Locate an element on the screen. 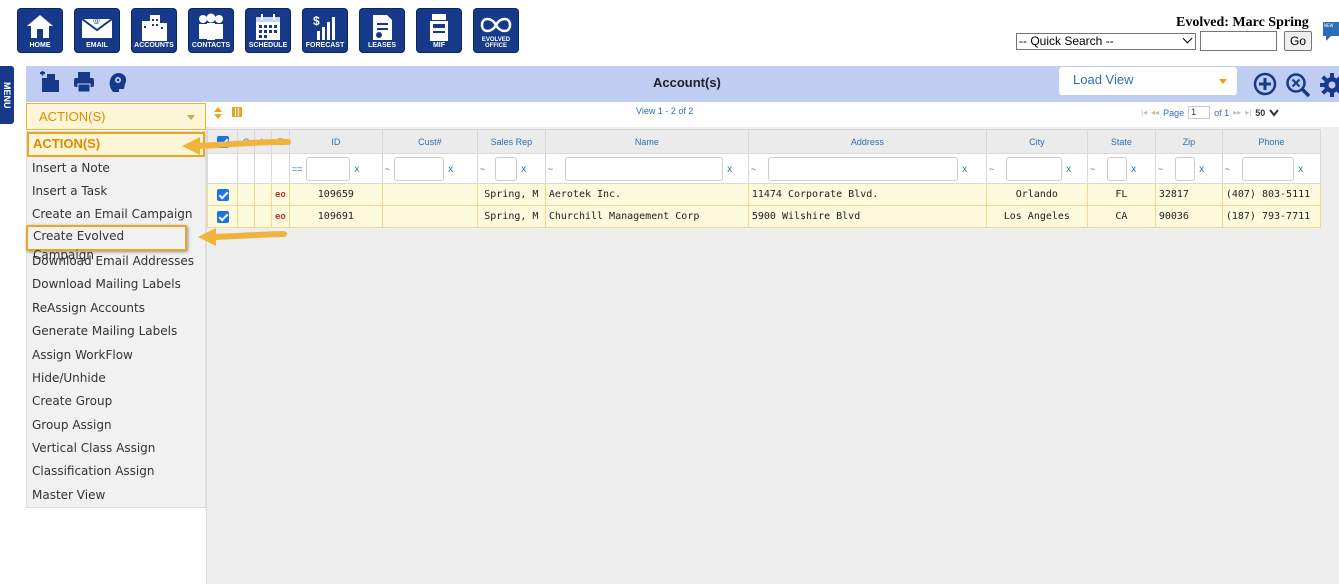 The width and height of the screenshot is (1339, 584). col-address: Address is located at coordinates (867, 141).